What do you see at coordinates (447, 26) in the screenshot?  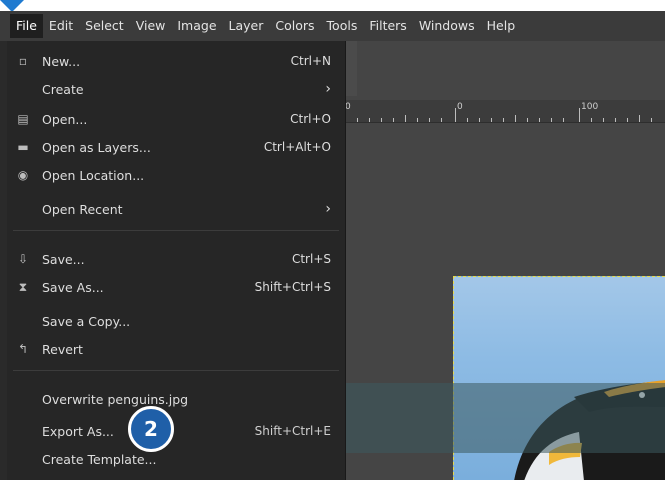 I see `menu-windows: Windows` at bounding box center [447, 26].